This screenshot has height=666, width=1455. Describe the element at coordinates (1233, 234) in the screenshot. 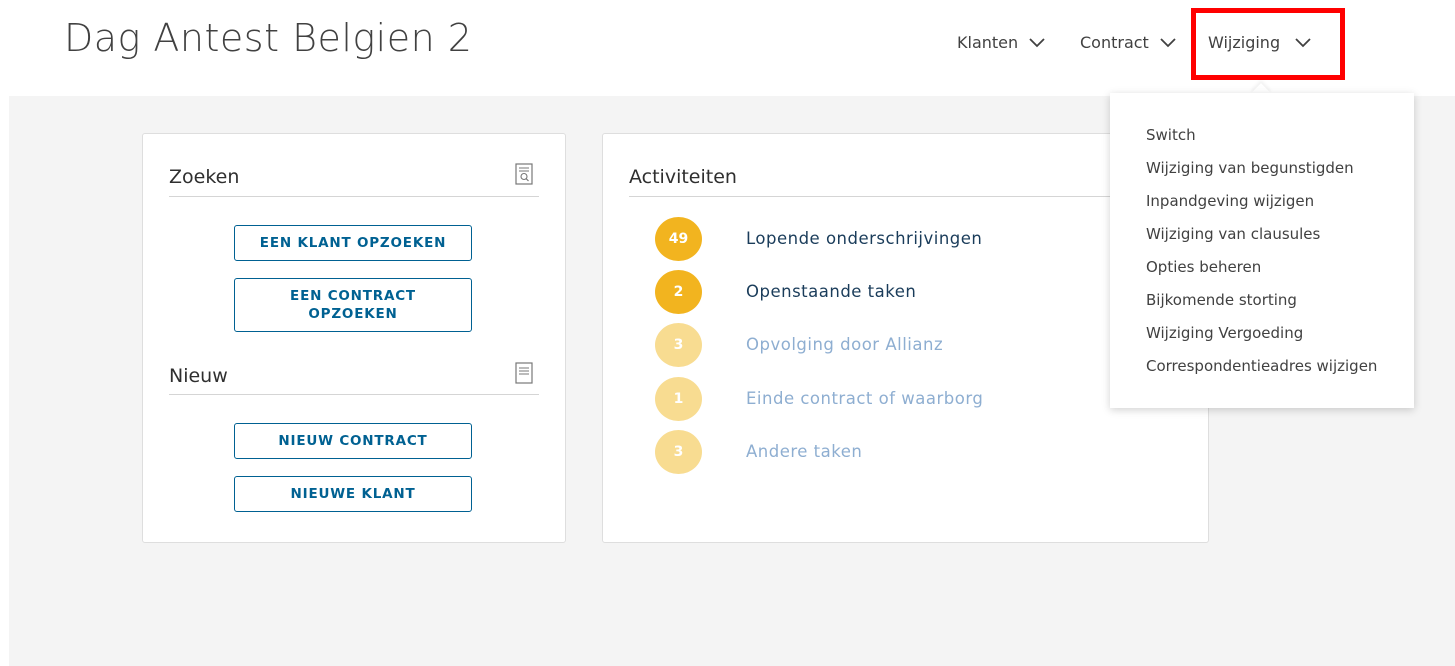

I see `menu-item-clauses: Wijziging van clausules` at that location.